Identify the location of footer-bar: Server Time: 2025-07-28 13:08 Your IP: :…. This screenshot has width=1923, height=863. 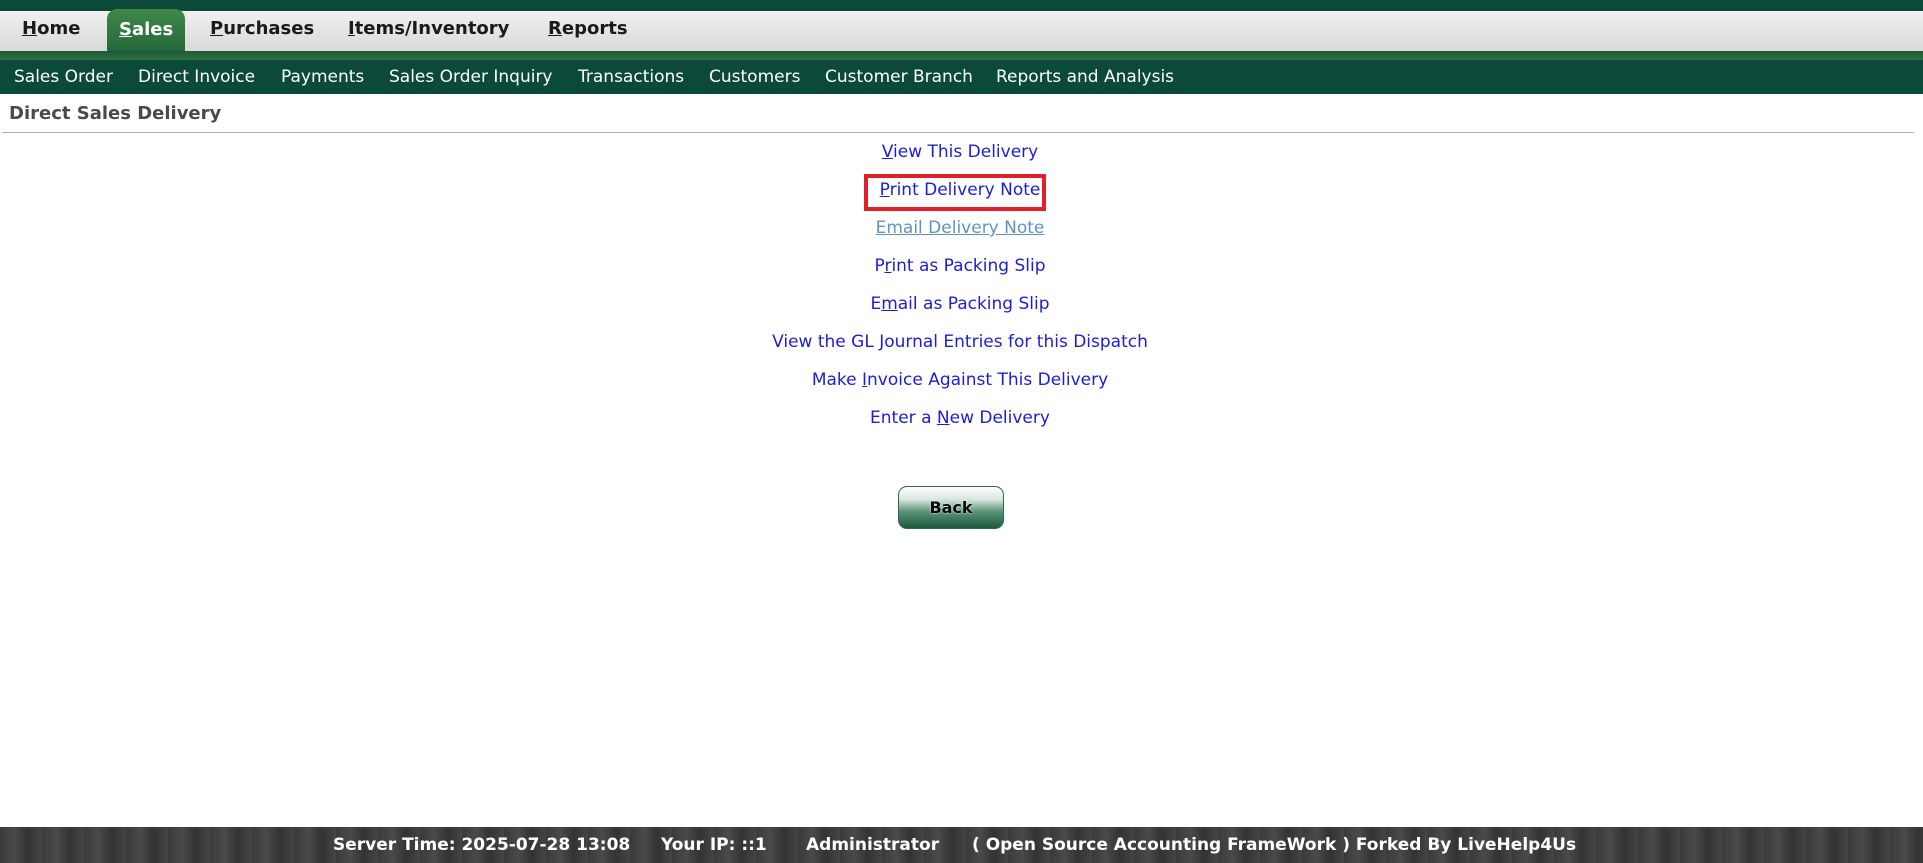
(961, 845).